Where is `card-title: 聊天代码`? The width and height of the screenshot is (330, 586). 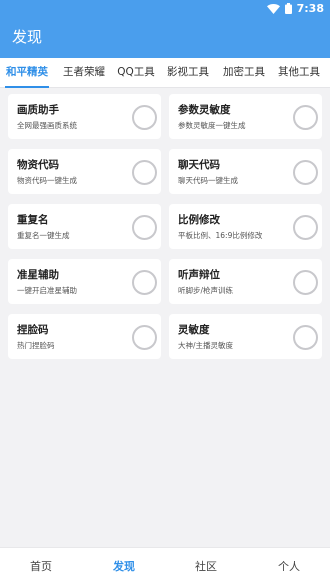 card-title: 聊天代码 is located at coordinates (199, 165).